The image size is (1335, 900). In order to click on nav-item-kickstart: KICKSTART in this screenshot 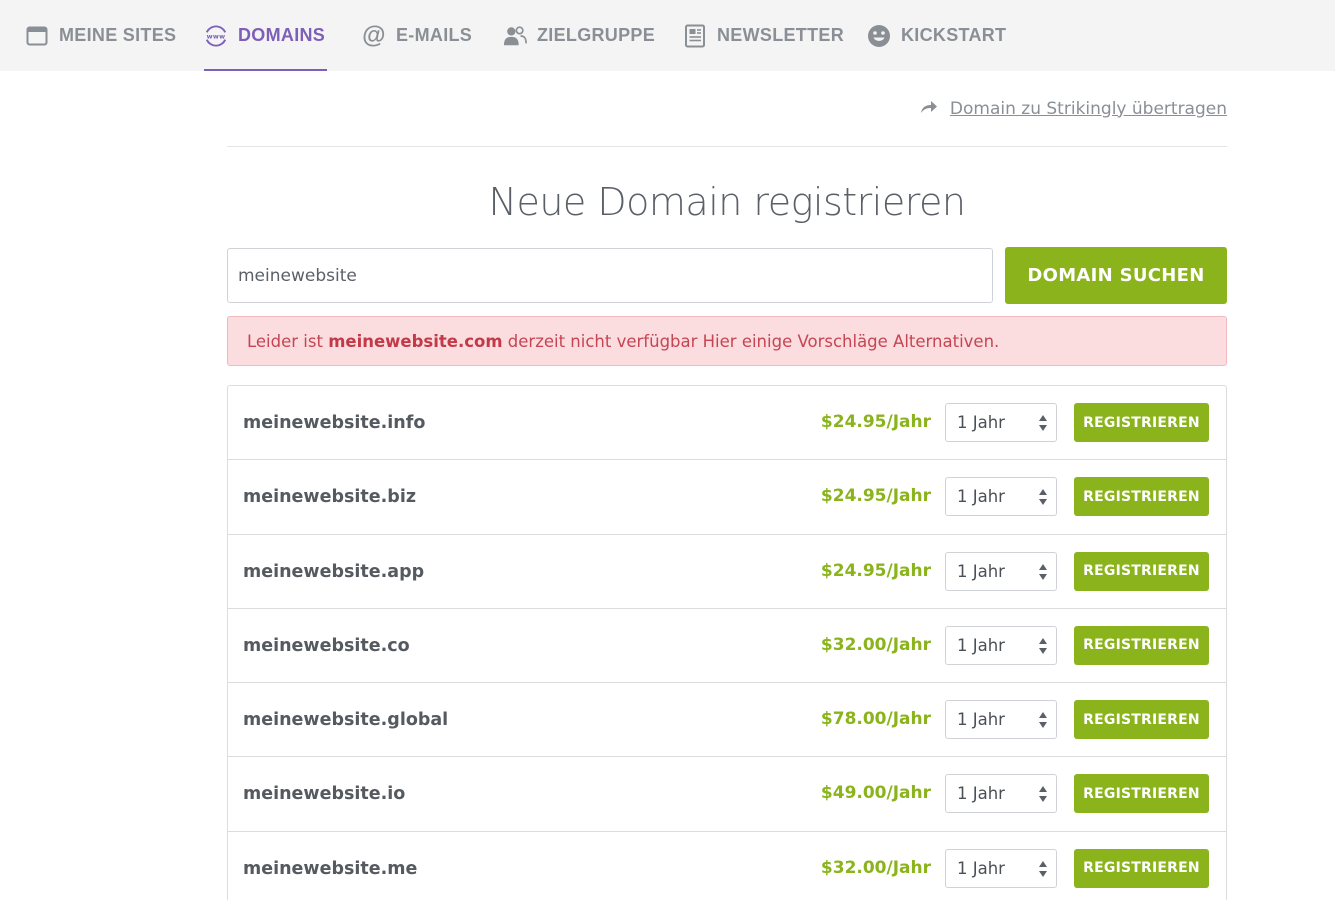, I will do `click(936, 35)`.